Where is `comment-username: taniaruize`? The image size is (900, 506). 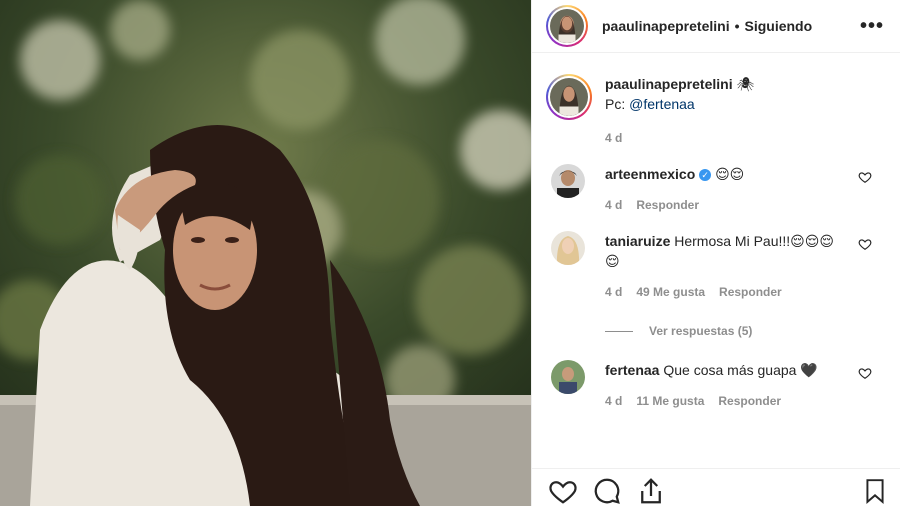
comment-username: taniaruize is located at coordinates (637, 241).